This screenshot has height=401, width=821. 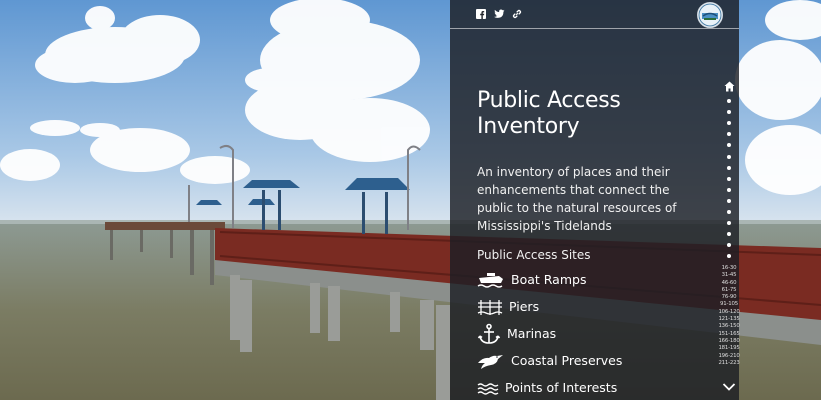 What do you see at coordinates (597, 306) in the screenshot?
I see `site-item-piers: Piers` at bounding box center [597, 306].